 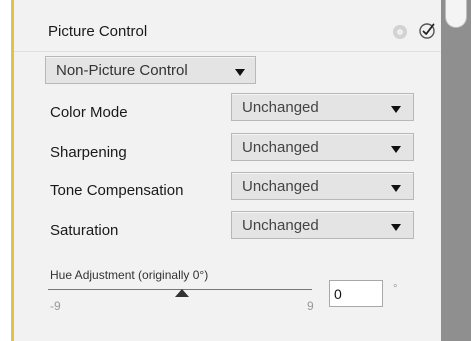 I want to click on checkmark-icon, so click(x=427, y=31).